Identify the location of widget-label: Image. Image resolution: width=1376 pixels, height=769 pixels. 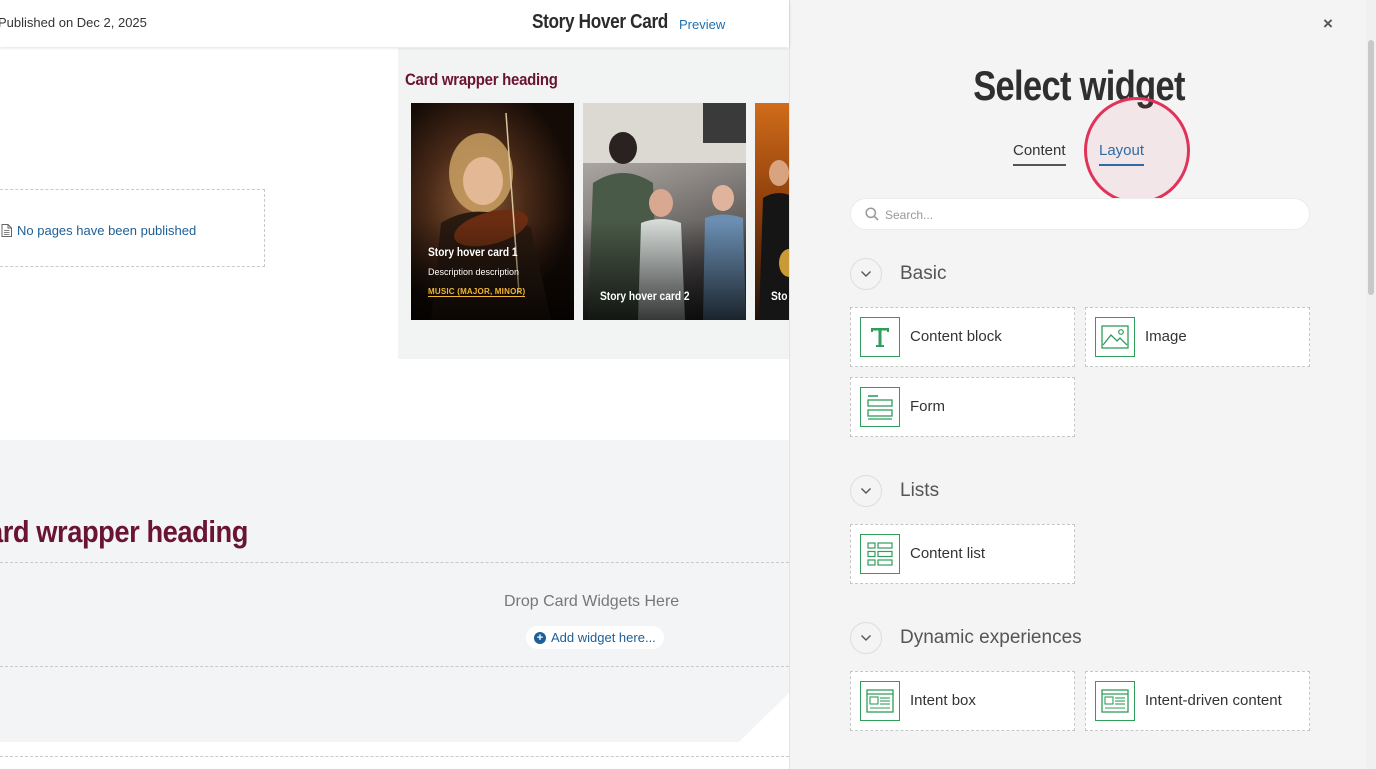
(1166, 336).